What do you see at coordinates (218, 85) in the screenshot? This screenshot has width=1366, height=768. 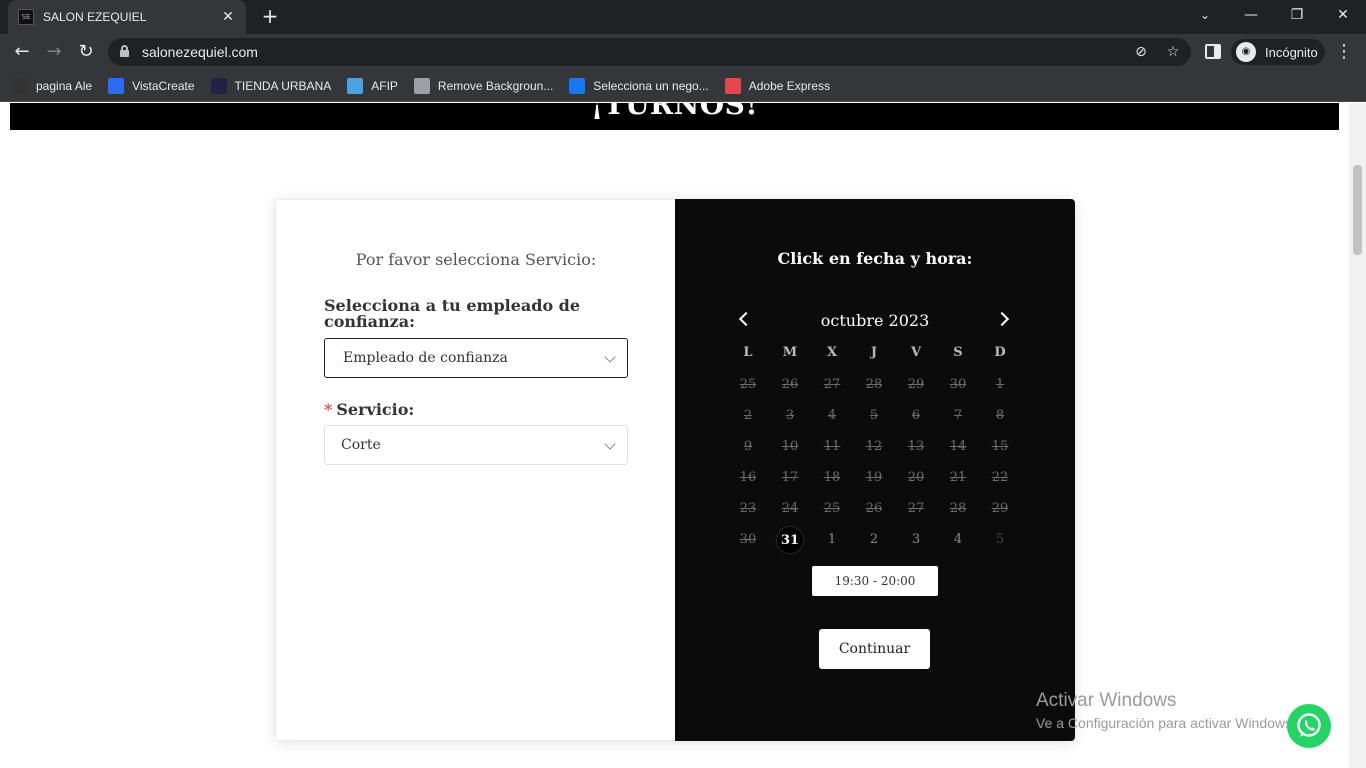 I see `store-icon` at bounding box center [218, 85].